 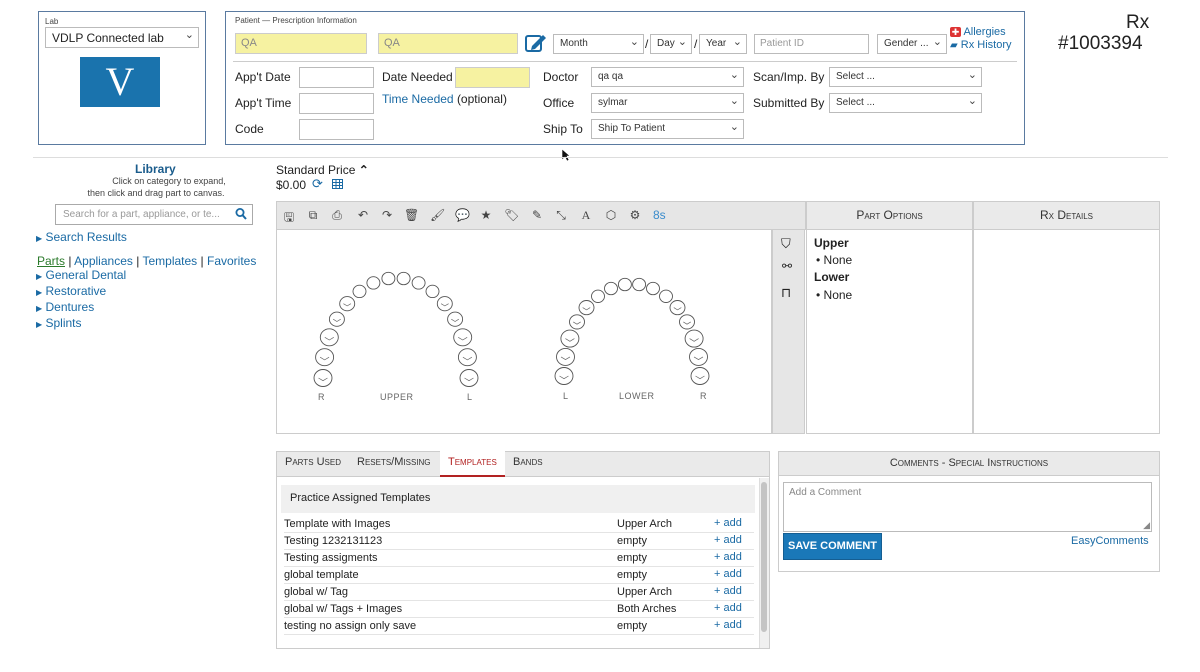 What do you see at coordinates (561, 215) in the screenshot?
I see `line-tool-icon: ⤡` at bounding box center [561, 215].